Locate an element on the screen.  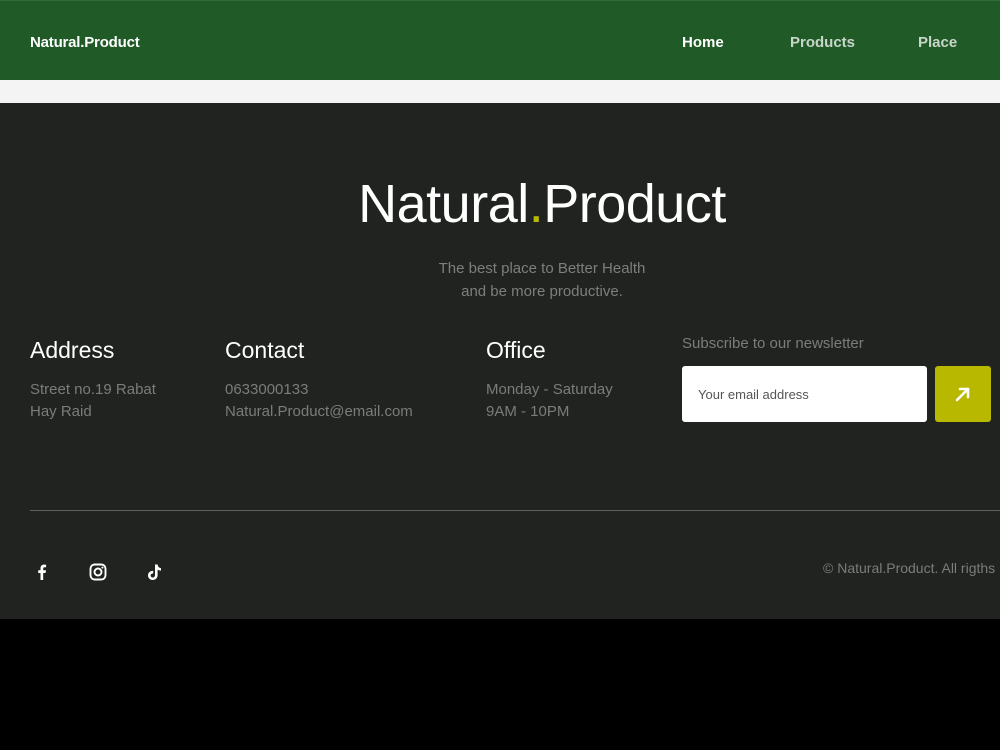
contact-title: Contact is located at coordinates (265, 350).